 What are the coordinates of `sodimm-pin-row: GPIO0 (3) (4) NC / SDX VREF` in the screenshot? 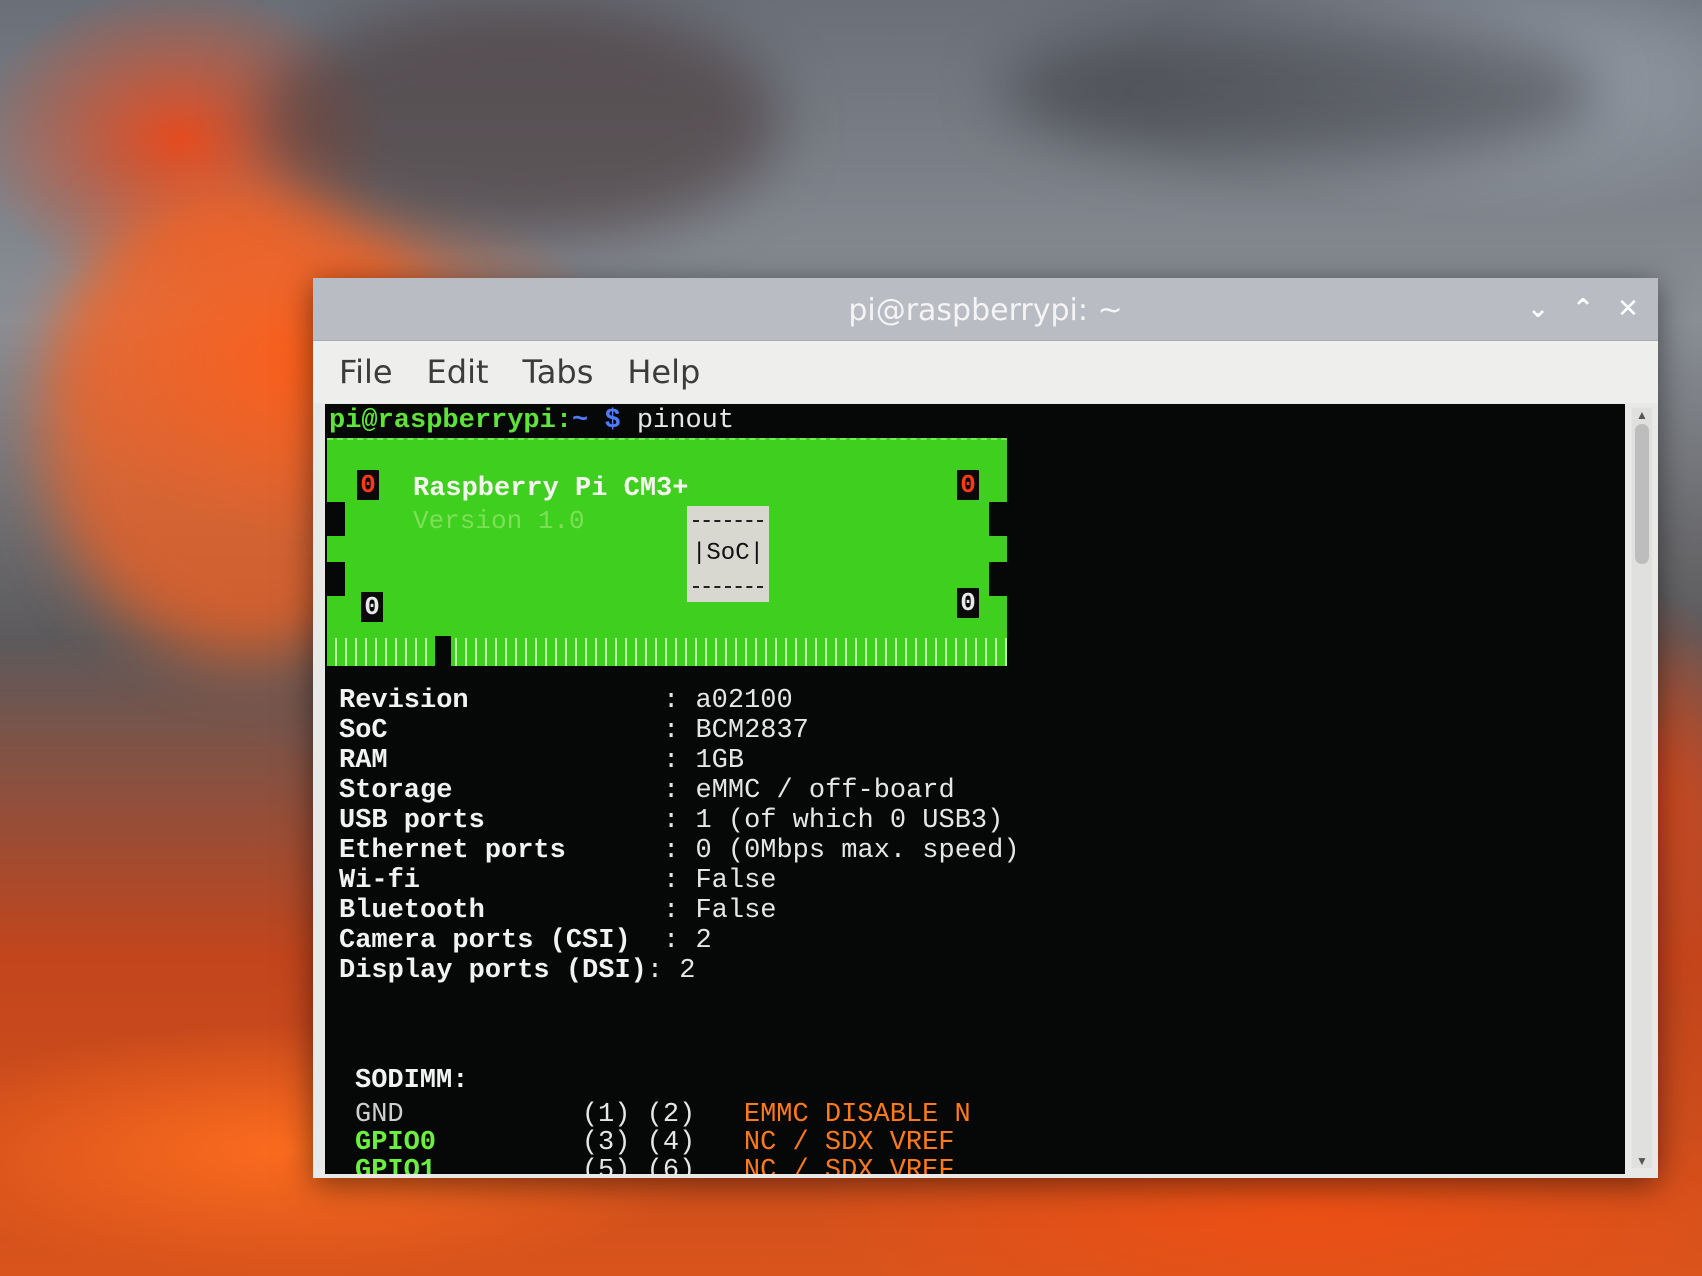 It's located at (655, 1143).